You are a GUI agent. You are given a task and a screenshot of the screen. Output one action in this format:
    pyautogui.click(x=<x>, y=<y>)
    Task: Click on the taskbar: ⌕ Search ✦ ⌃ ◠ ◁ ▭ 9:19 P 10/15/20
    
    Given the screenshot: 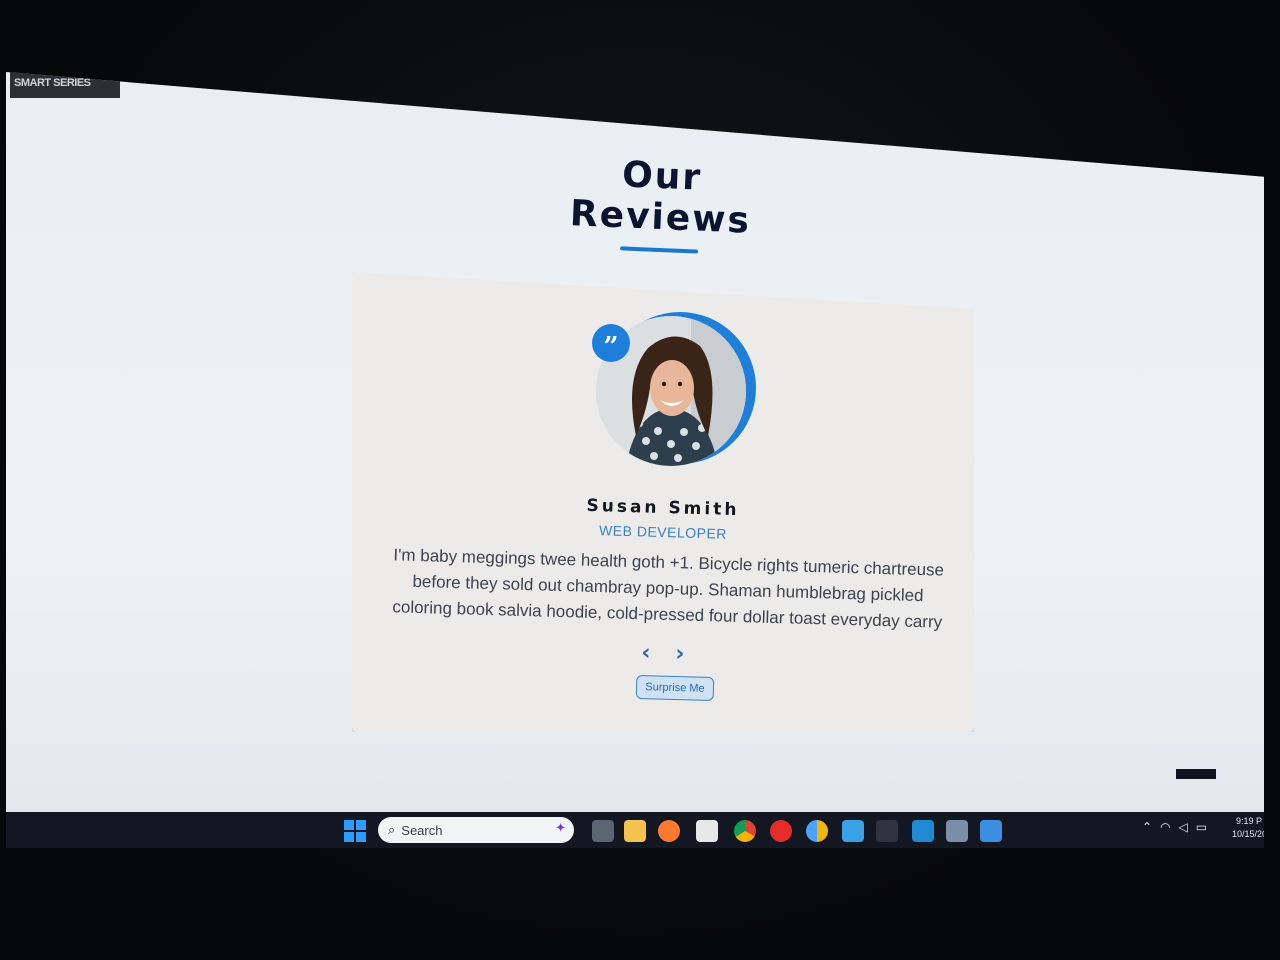 What is the action you would take?
    pyautogui.click(x=635, y=830)
    